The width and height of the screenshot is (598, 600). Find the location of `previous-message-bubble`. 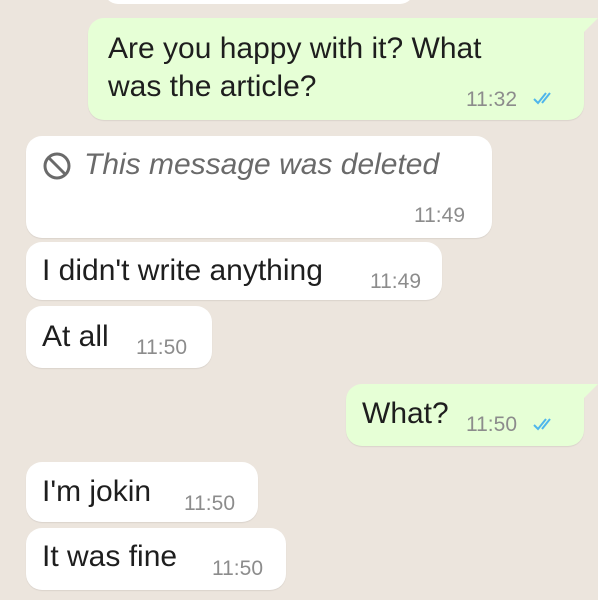

previous-message-bubble is located at coordinates (259, 2).